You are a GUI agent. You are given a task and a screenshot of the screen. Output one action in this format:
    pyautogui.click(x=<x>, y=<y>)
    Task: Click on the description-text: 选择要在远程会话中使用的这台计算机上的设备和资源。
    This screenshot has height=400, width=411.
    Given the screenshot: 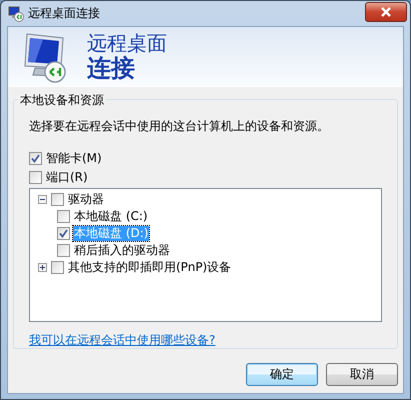 What is the action you would take?
    pyautogui.click(x=179, y=126)
    